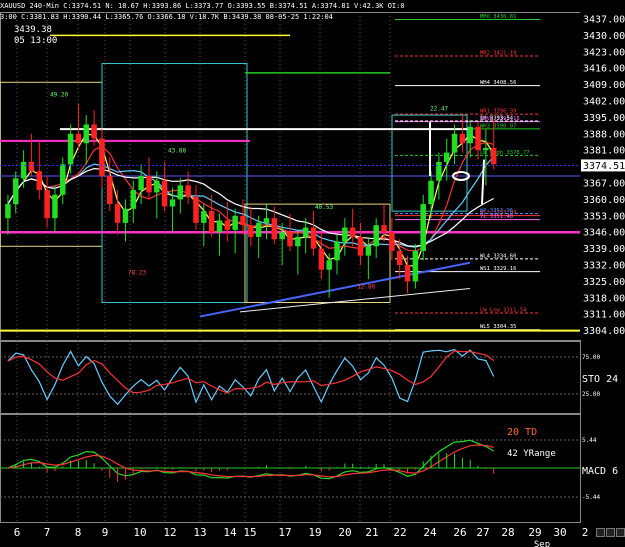 This screenshot has width=625, height=547. Describe the element at coordinates (497, 118) in the screenshot. I see `level-label: 1H 3393.54` at that location.